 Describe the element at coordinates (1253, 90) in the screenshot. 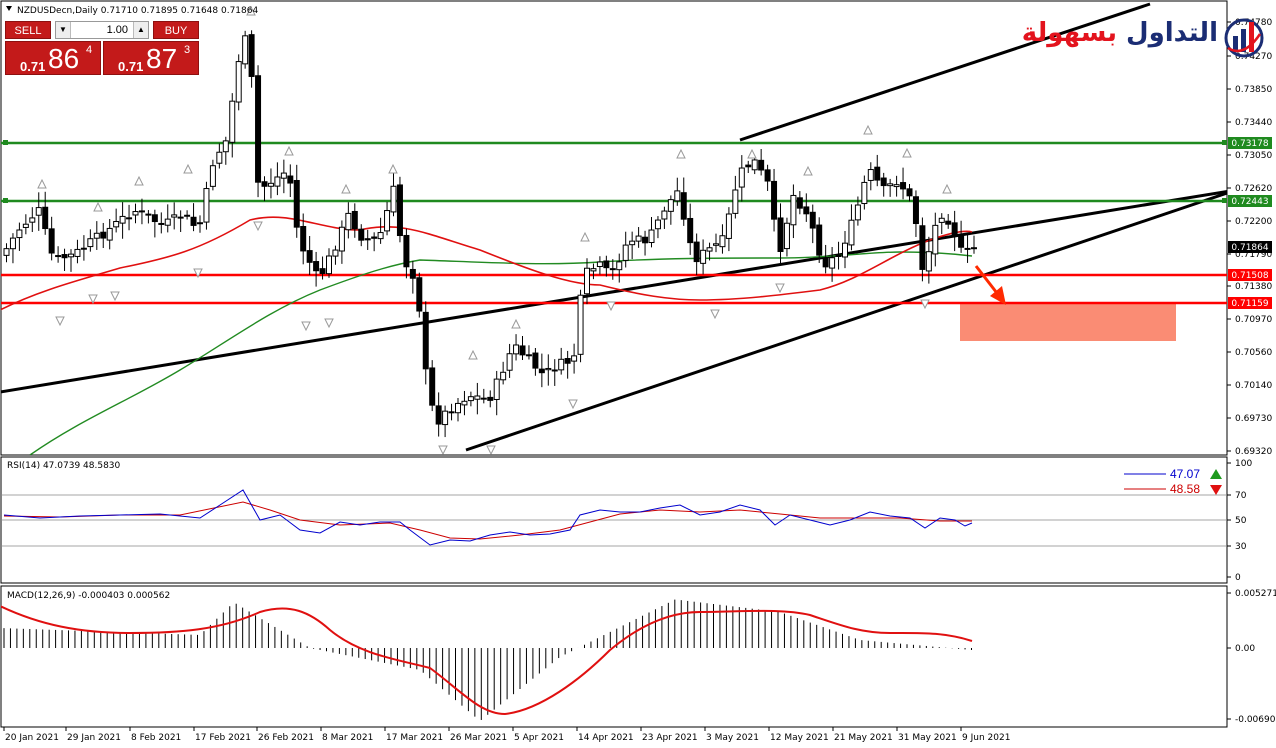

I see `price-tick-label: 0.73850` at that location.